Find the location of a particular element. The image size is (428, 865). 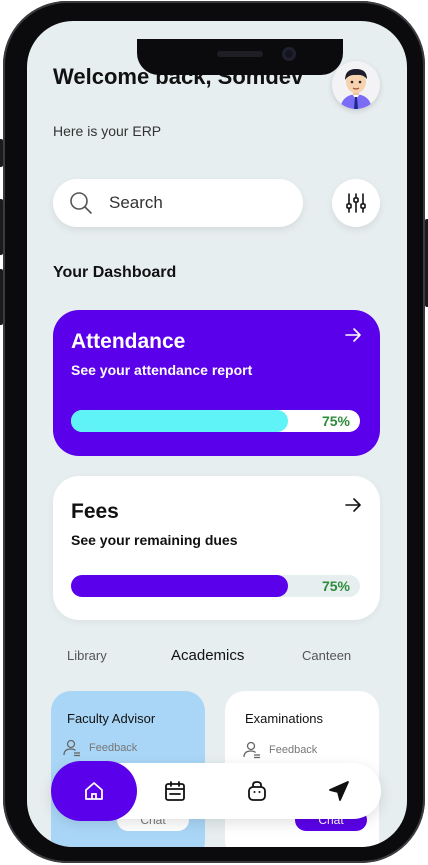

bottom-nav is located at coordinates (216, 791).